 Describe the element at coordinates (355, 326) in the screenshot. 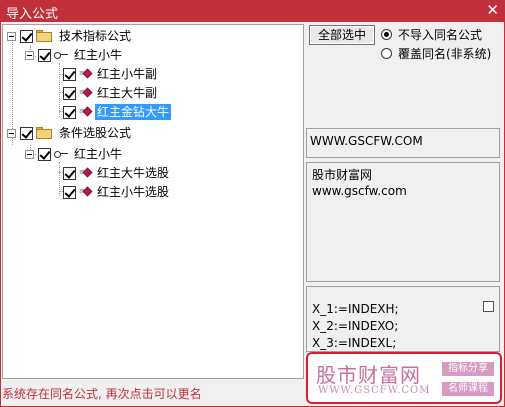

I see `formula-line: X_2:=INDEXO;` at that location.